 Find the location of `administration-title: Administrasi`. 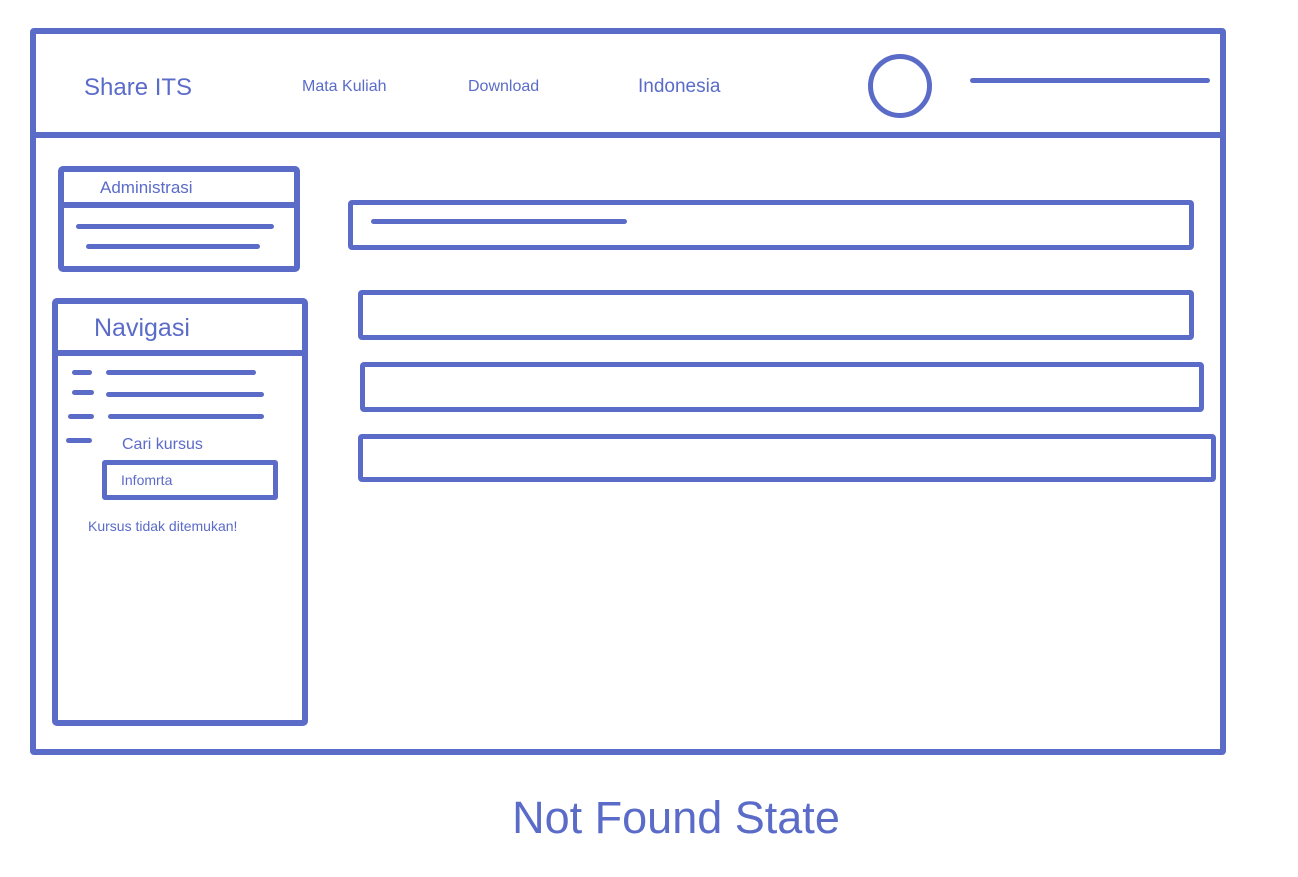

administration-title: Administrasi is located at coordinates (146, 187).